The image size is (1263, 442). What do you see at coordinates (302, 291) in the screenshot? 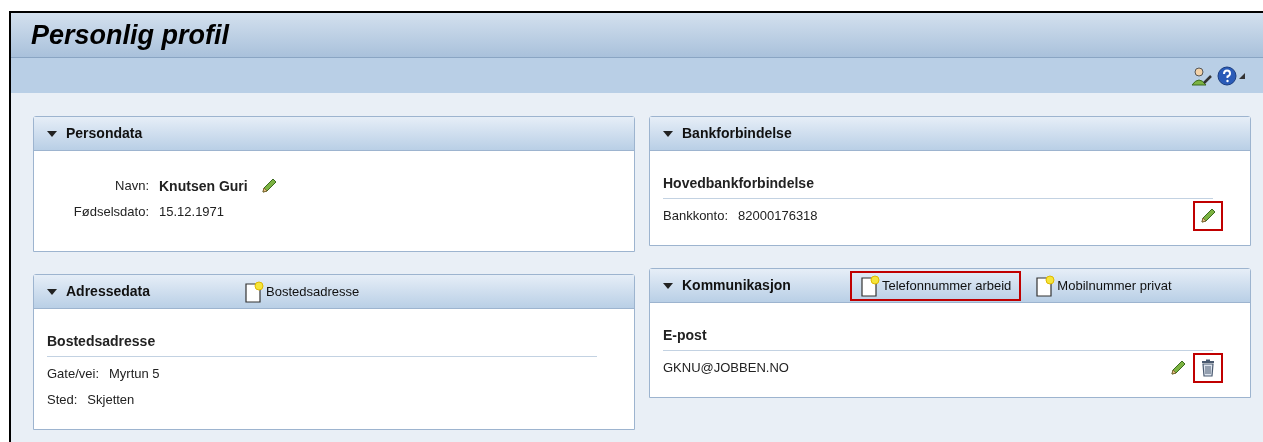
I see `add-button: Bostedsadresse` at bounding box center [302, 291].